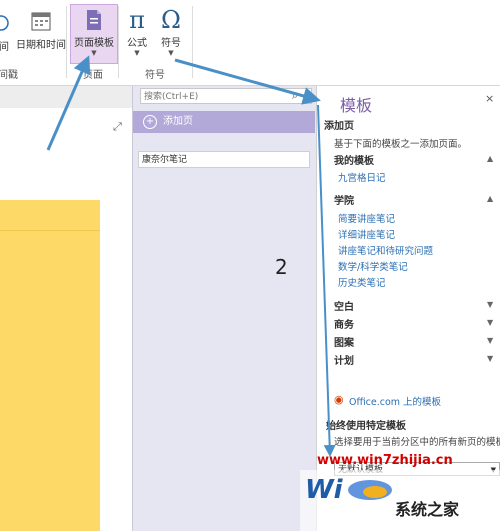 Image resolution: width=500 pixels, height=531 pixels. What do you see at coordinates (395, 401) in the screenshot?
I see `office-templates-link: Office.com 上的模板` at bounding box center [395, 401].